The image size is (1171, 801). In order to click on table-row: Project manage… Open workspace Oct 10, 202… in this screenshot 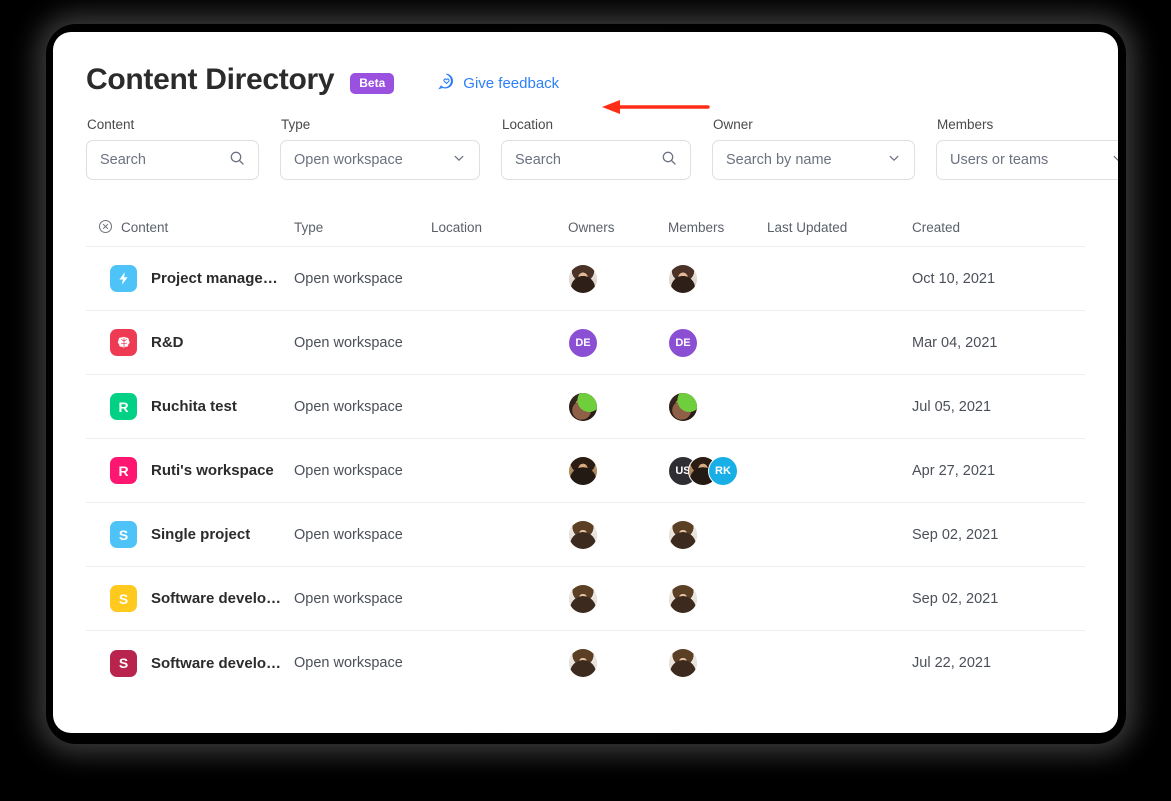, I will do `click(585, 279)`.